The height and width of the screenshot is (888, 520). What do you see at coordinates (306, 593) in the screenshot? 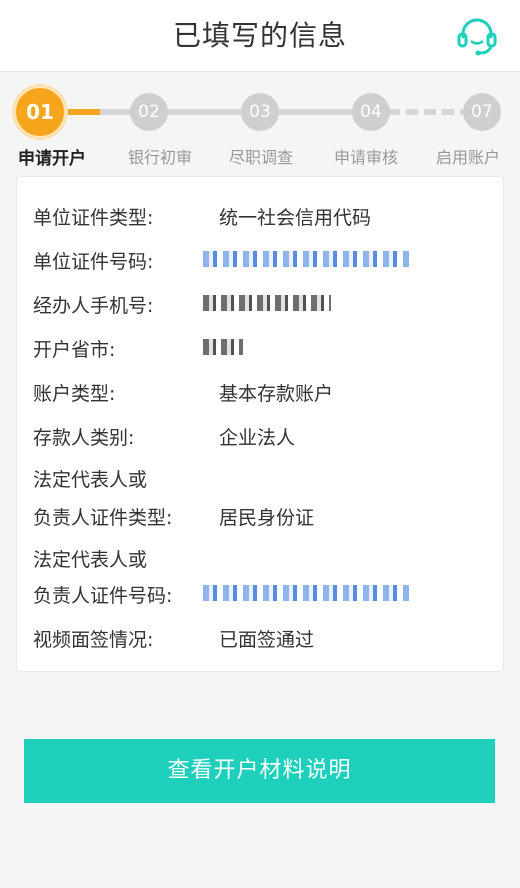
I see `masked-legal-rep-cert-no` at bounding box center [306, 593].